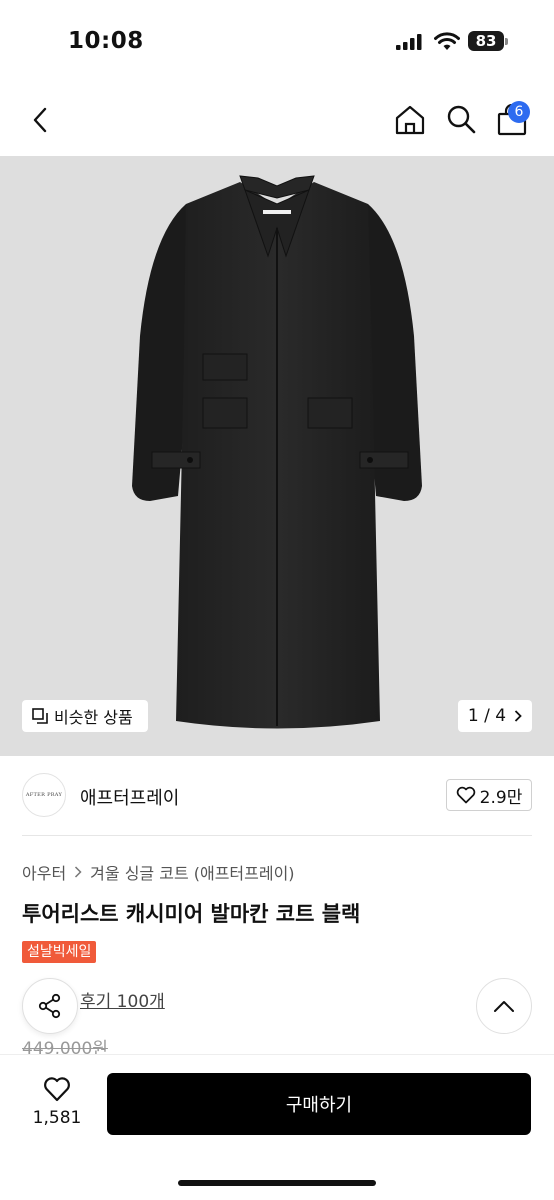 The height and width of the screenshot is (1200, 554). What do you see at coordinates (122, 999) in the screenshot?
I see `reviews-link: 후기 100개` at bounding box center [122, 999].